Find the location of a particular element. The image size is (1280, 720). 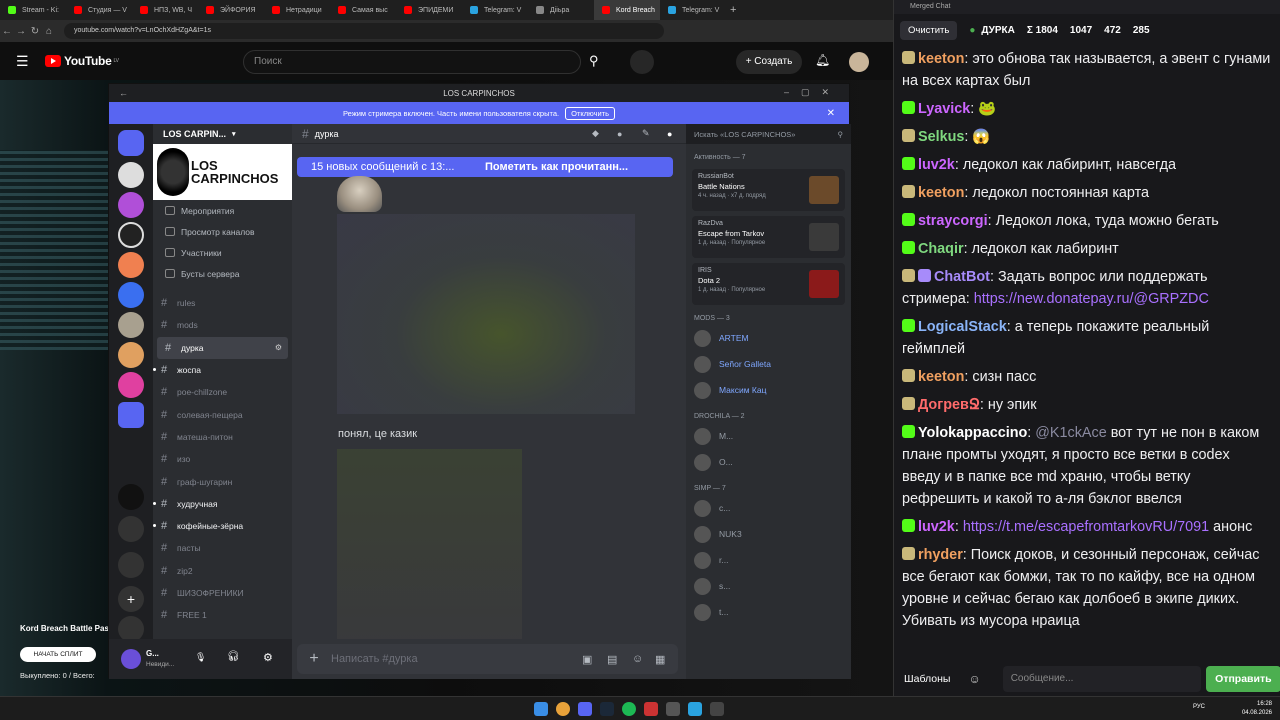

member-item: Максим Кац is located at coordinates (768, 390).